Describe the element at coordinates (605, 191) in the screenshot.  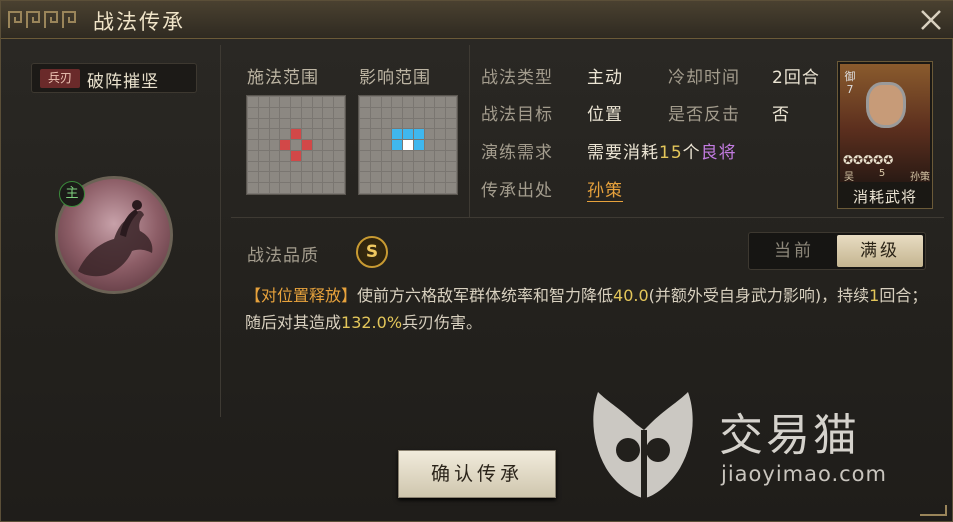
I see `source-hero-link: 孙策` at that location.